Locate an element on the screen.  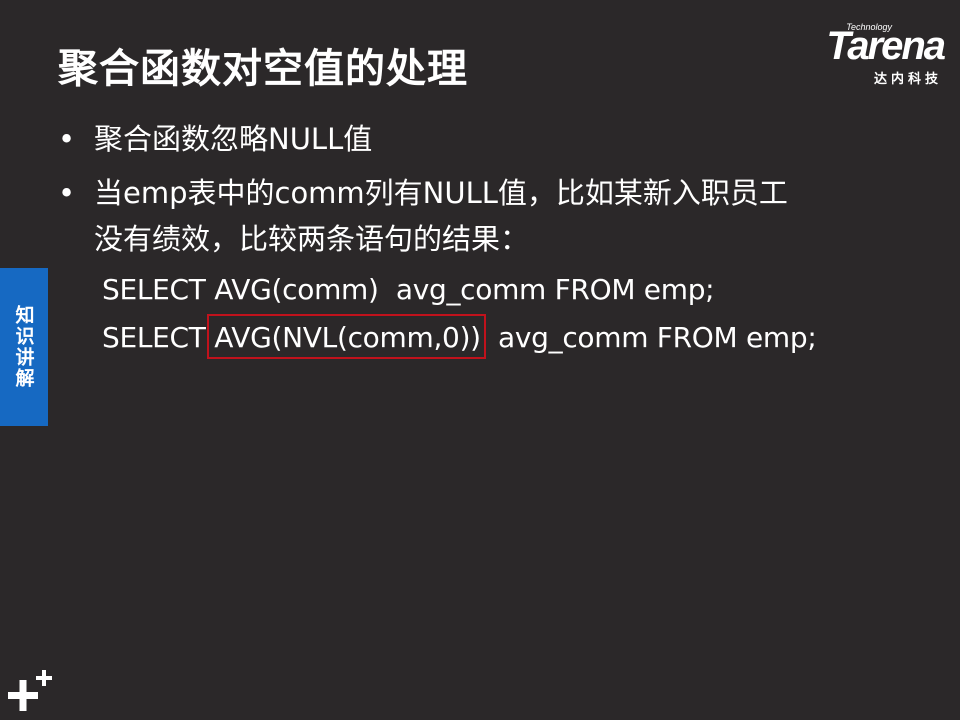
bullet-item: • 聚合函数忽略NULL值 is located at coordinates (215, 139).